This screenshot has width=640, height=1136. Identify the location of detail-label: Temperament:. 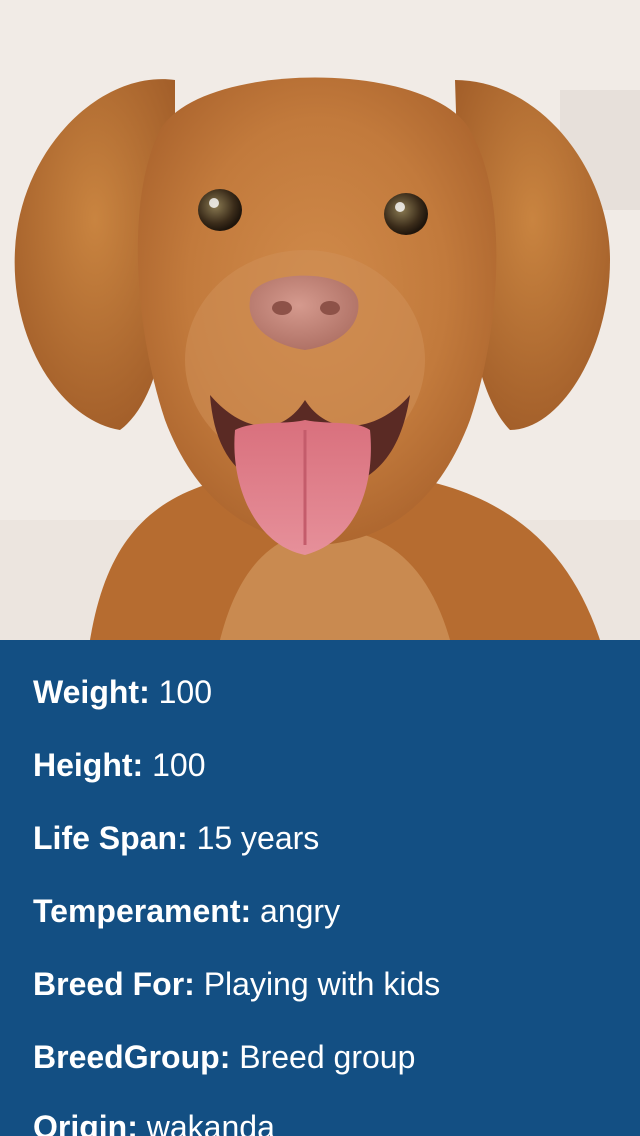
(147, 911).